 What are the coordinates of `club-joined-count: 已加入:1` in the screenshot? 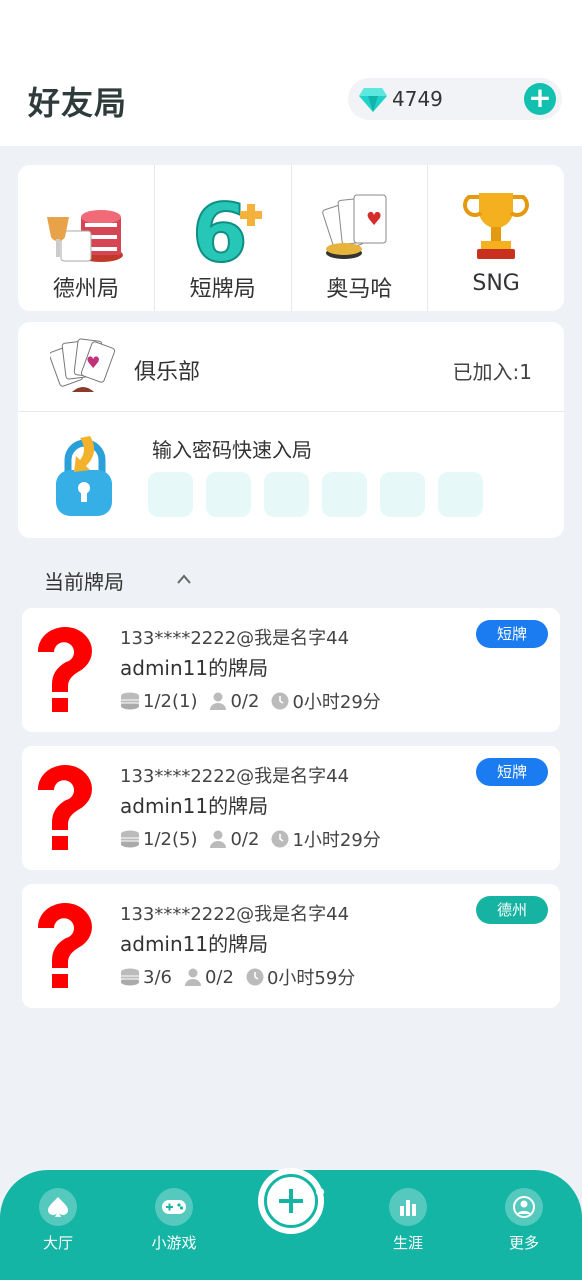 It's located at (492, 372).